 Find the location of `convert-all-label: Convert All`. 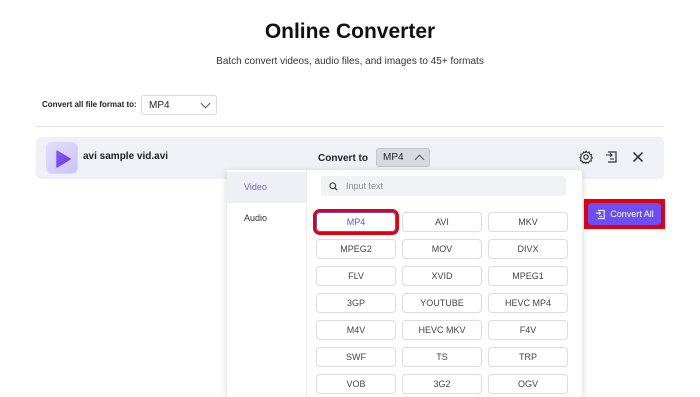

convert-all-label: Convert All is located at coordinates (632, 214).